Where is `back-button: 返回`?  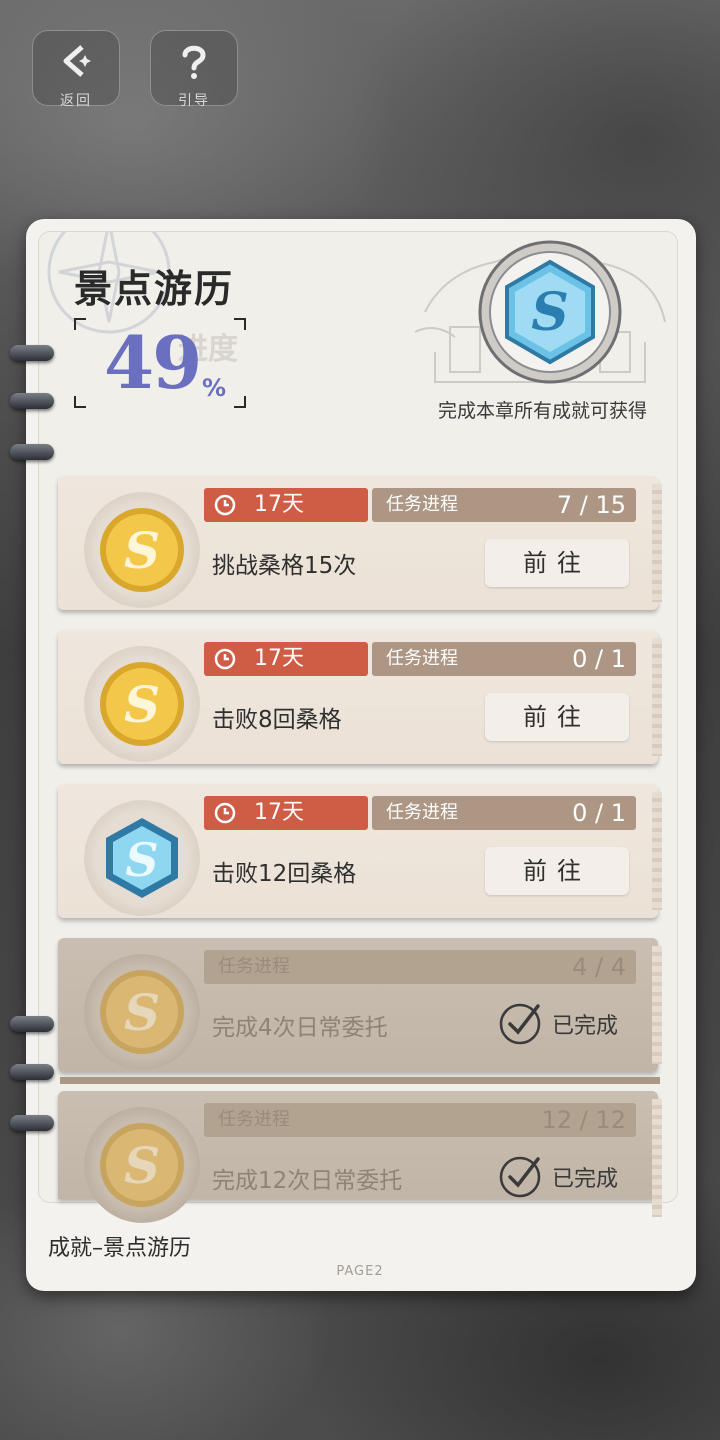
back-button: 返回 is located at coordinates (76, 69).